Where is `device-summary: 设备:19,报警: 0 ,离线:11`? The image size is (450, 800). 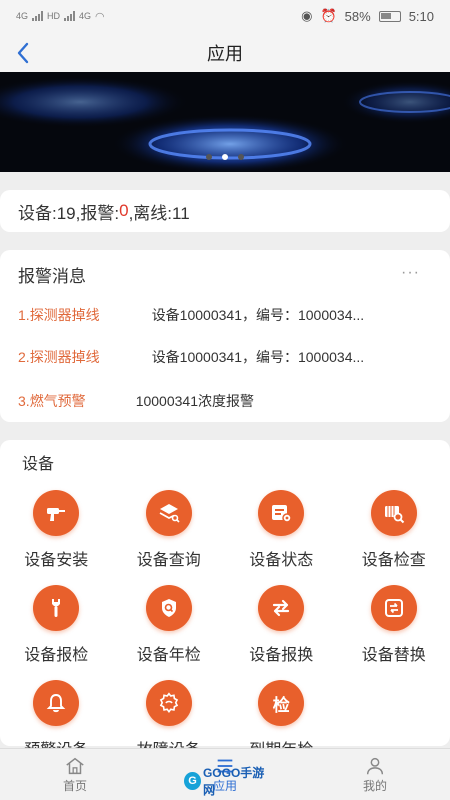 device-summary: 设备:19,报警: 0 ,离线:11 is located at coordinates (225, 211).